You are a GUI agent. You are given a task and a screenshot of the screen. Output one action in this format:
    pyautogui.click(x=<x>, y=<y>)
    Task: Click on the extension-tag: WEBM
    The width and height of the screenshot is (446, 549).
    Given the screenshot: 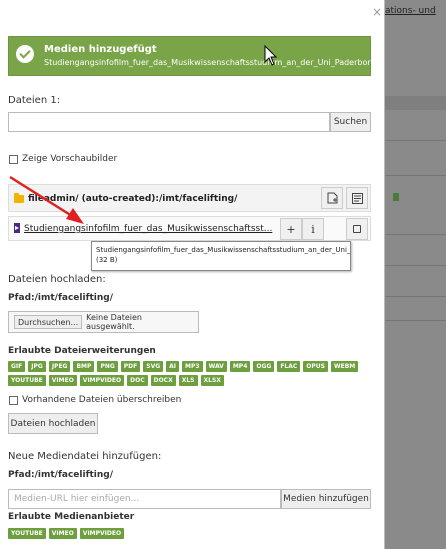 What is the action you would take?
    pyautogui.click(x=345, y=366)
    